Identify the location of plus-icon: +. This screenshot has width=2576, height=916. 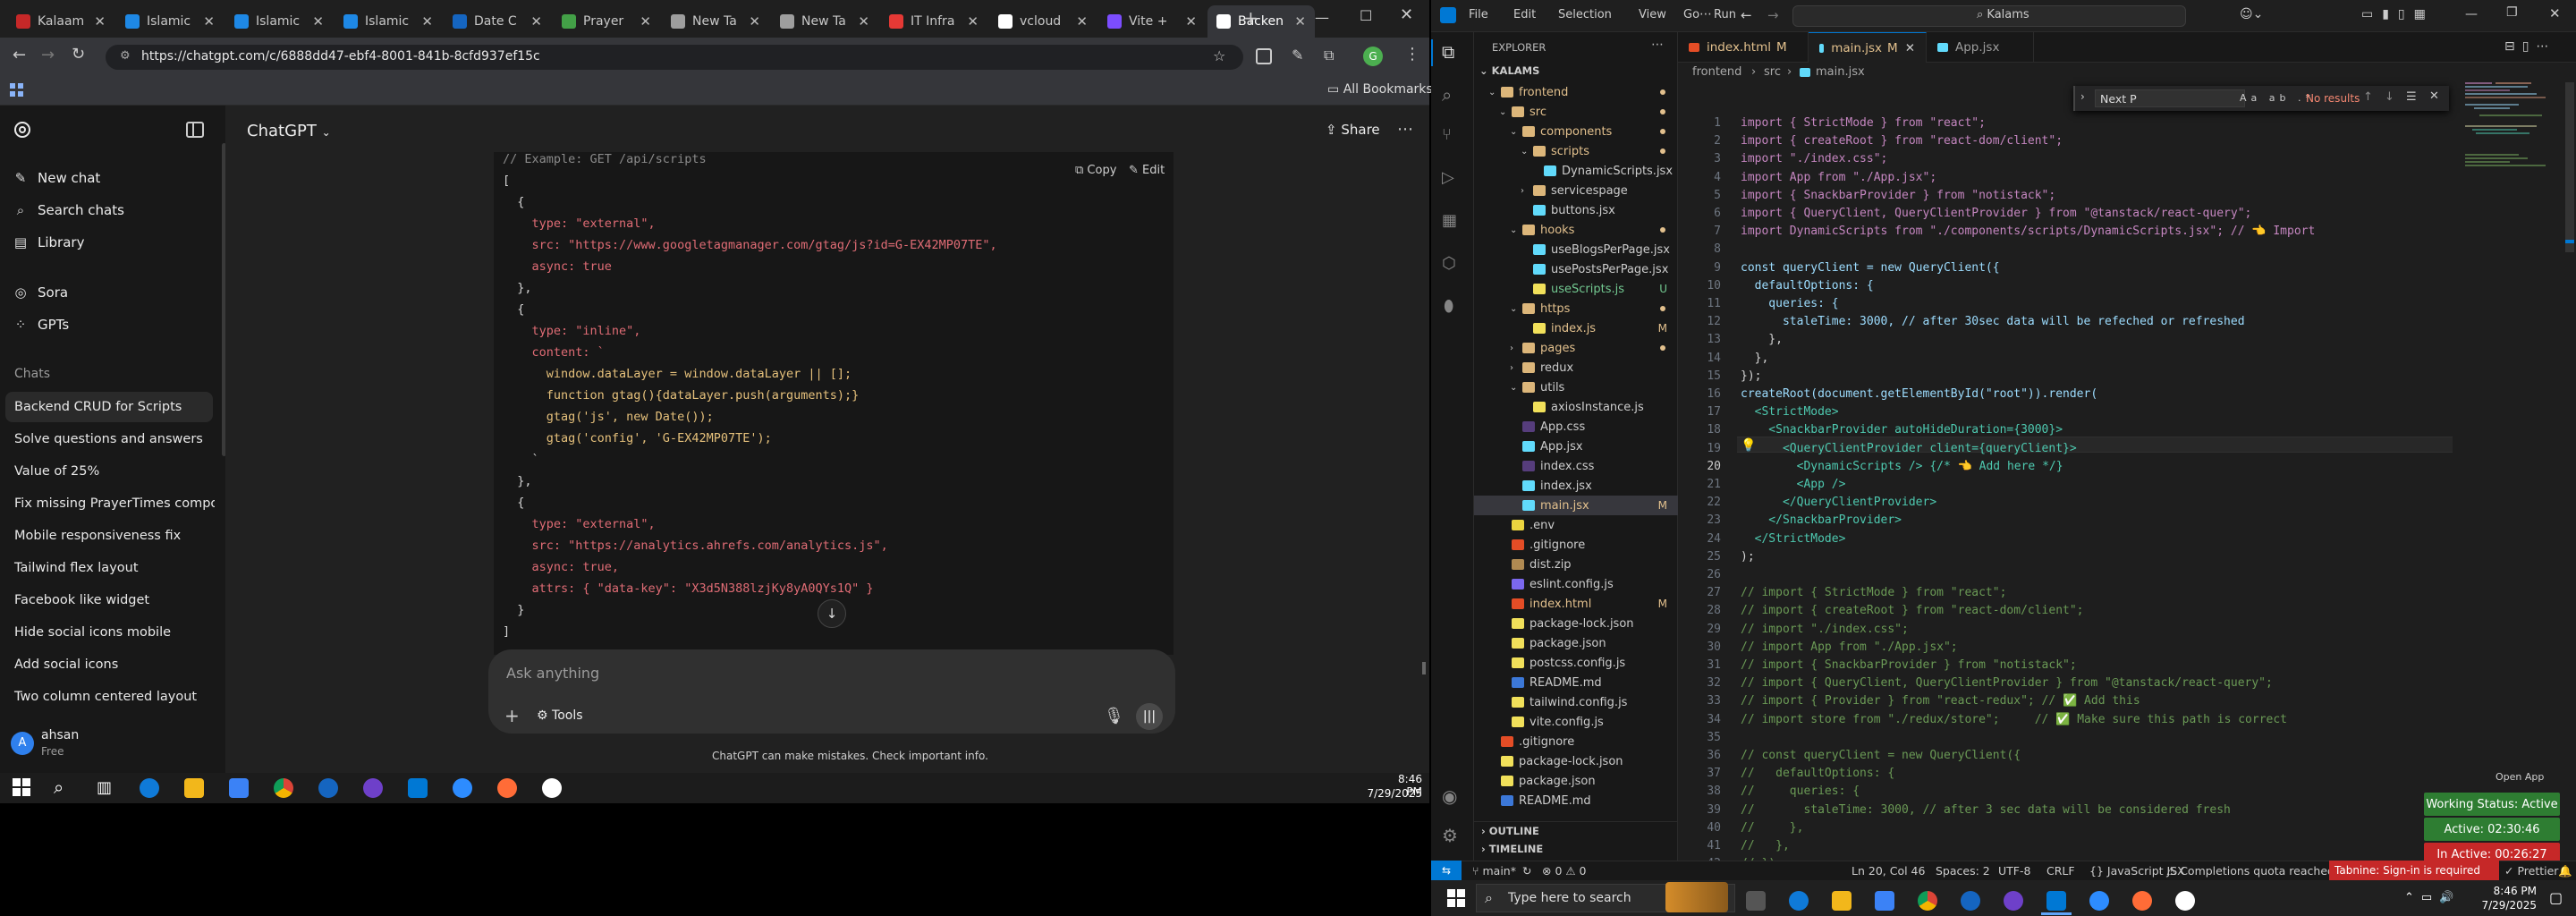
(512, 715).